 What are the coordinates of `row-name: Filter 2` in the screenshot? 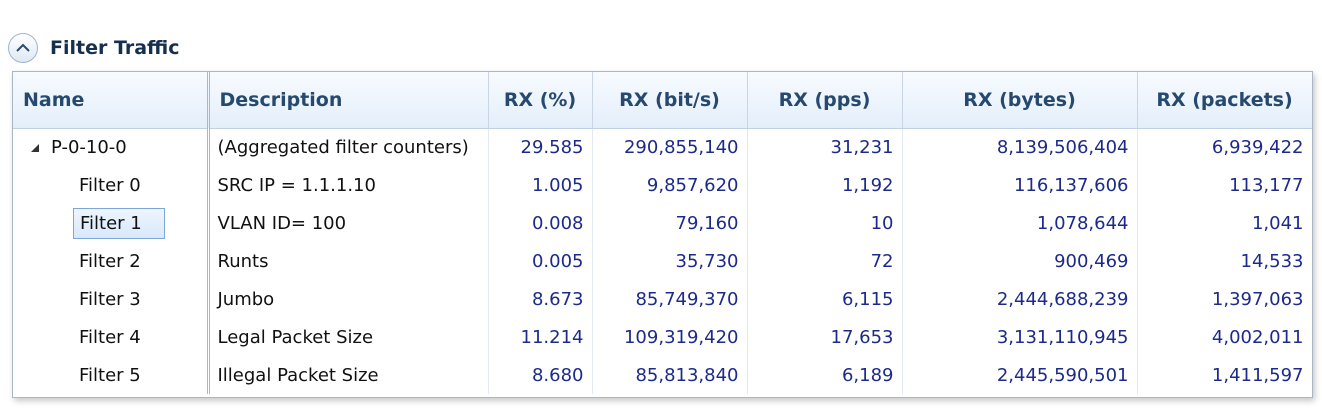 It's located at (111, 261).